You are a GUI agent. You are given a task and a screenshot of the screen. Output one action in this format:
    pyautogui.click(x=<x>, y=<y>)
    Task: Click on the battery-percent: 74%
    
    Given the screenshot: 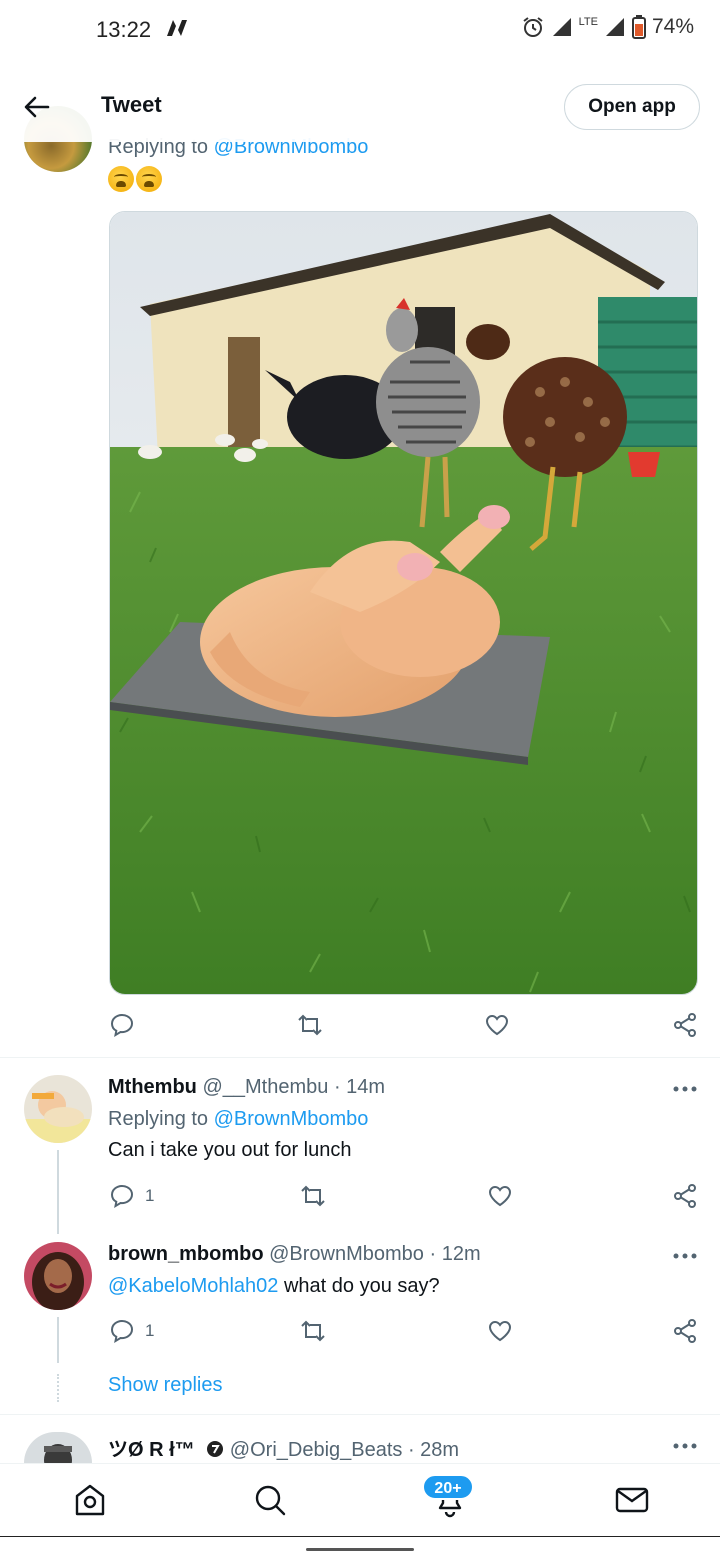 What is the action you would take?
    pyautogui.click(x=672, y=26)
    